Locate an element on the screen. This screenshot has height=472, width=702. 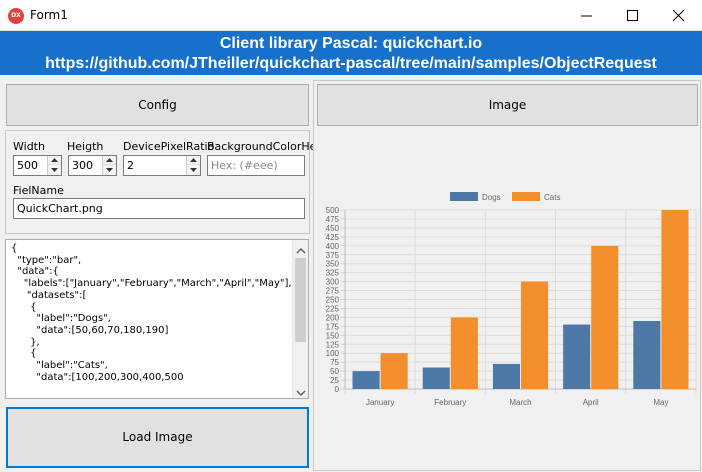
legend-label: Cats is located at coordinates (552, 197).